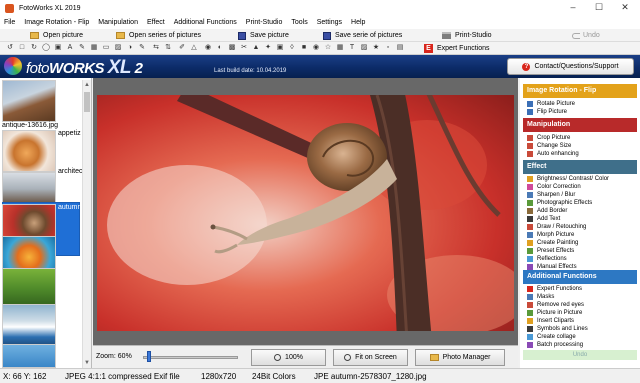 The height and width of the screenshot is (383, 640). Describe the element at coordinates (158, 35) in the screenshot. I see `open-series-button: Open series of pictures` at that location.